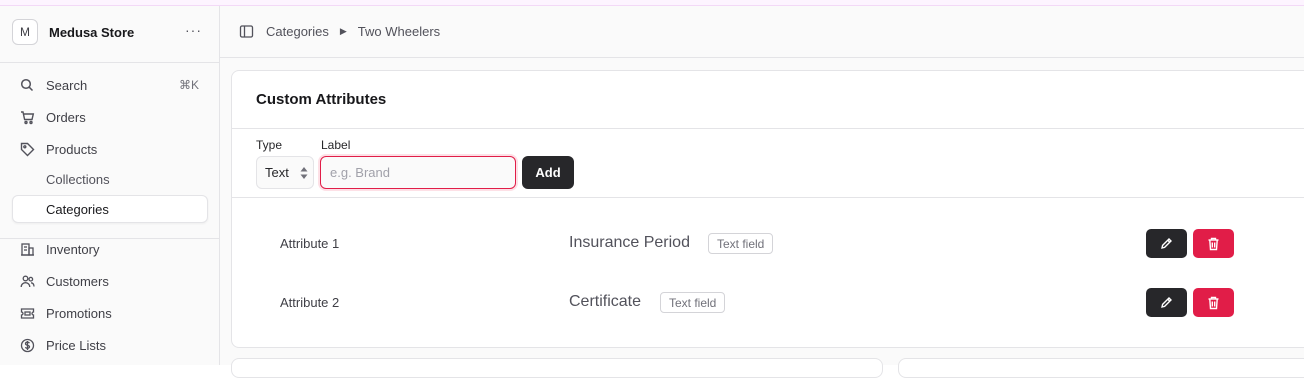 Image resolution: width=1304 pixels, height=378 pixels. Describe the element at coordinates (67, 85) in the screenshot. I see `sidebar-item-label: Search` at that location.